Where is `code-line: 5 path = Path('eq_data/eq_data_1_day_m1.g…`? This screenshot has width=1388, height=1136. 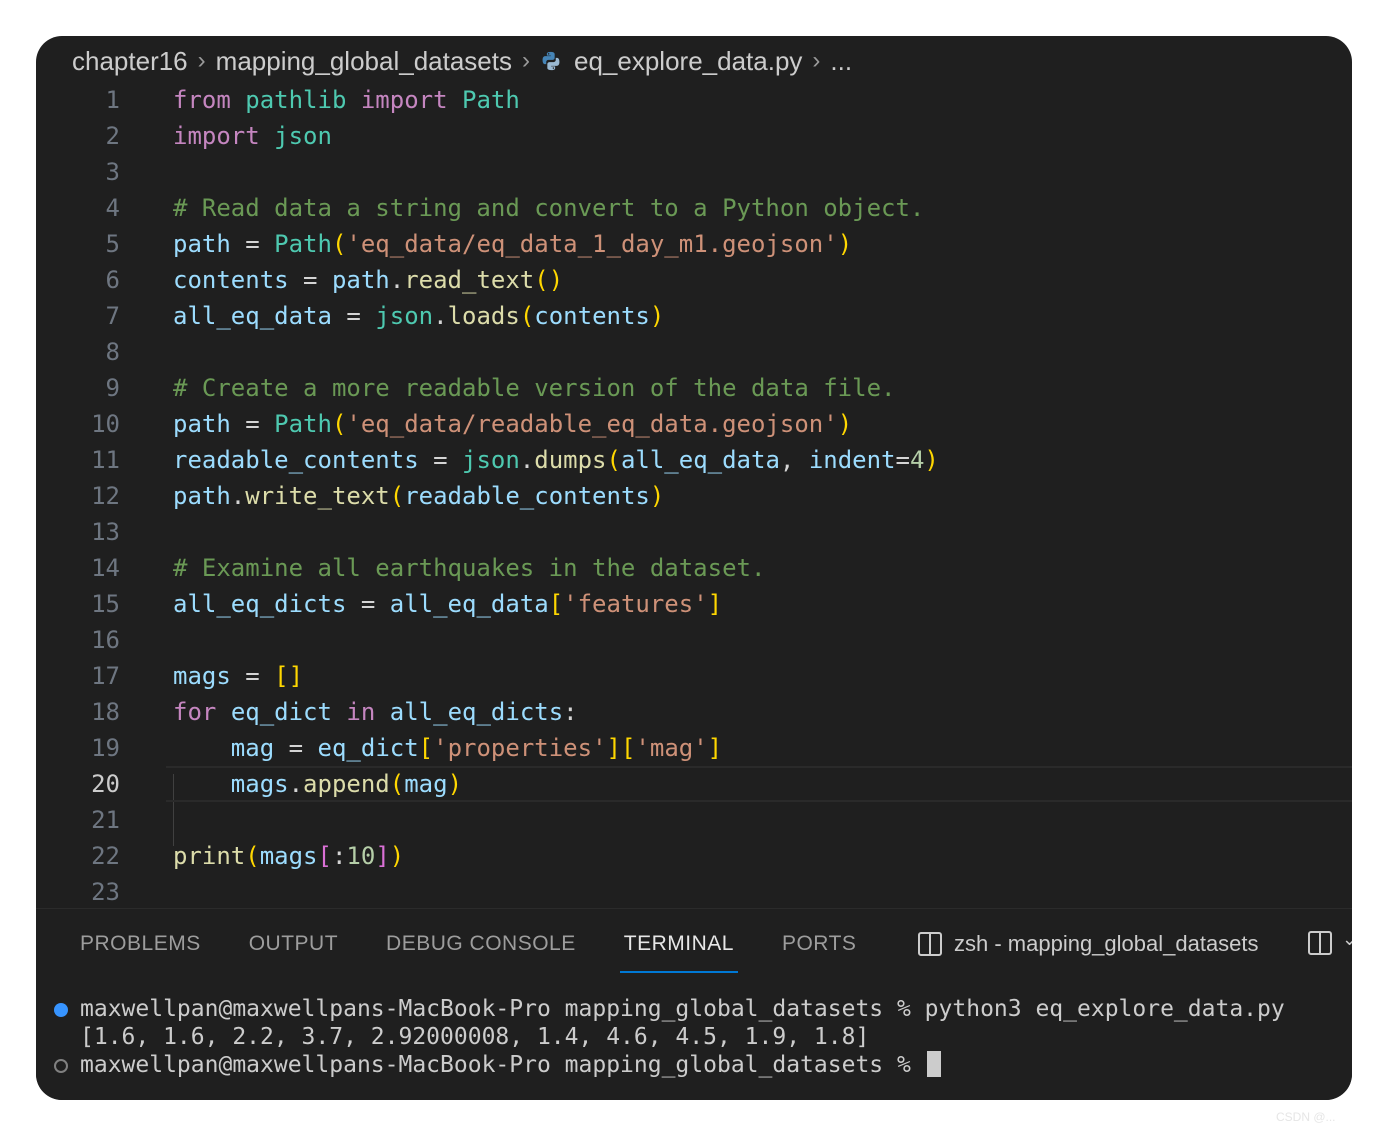 code-line: 5 path = Path('eq_data/eq_data_1_day_m1.g… is located at coordinates (694, 244).